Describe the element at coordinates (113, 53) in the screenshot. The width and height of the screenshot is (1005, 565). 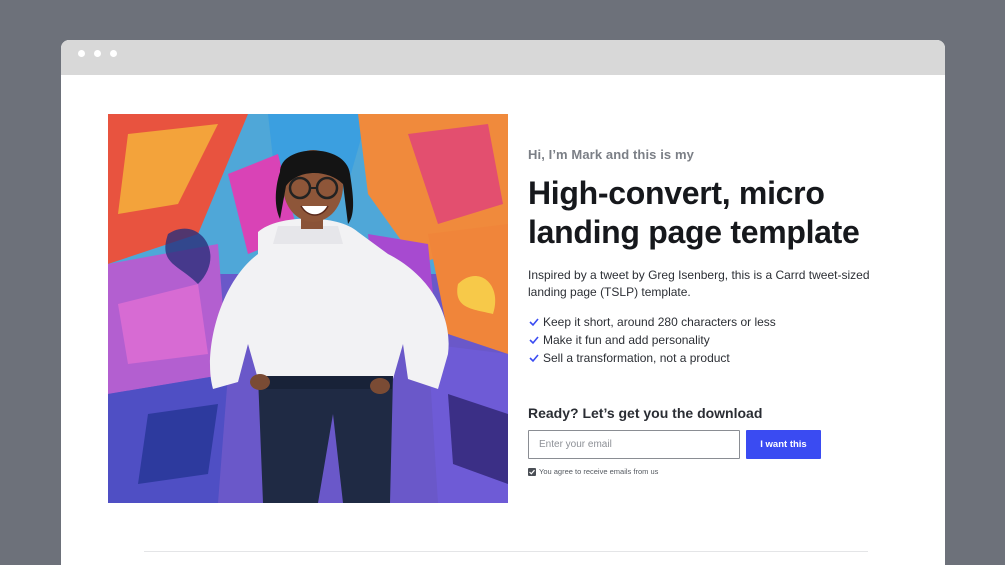
I see `window-dot-maximize` at that location.